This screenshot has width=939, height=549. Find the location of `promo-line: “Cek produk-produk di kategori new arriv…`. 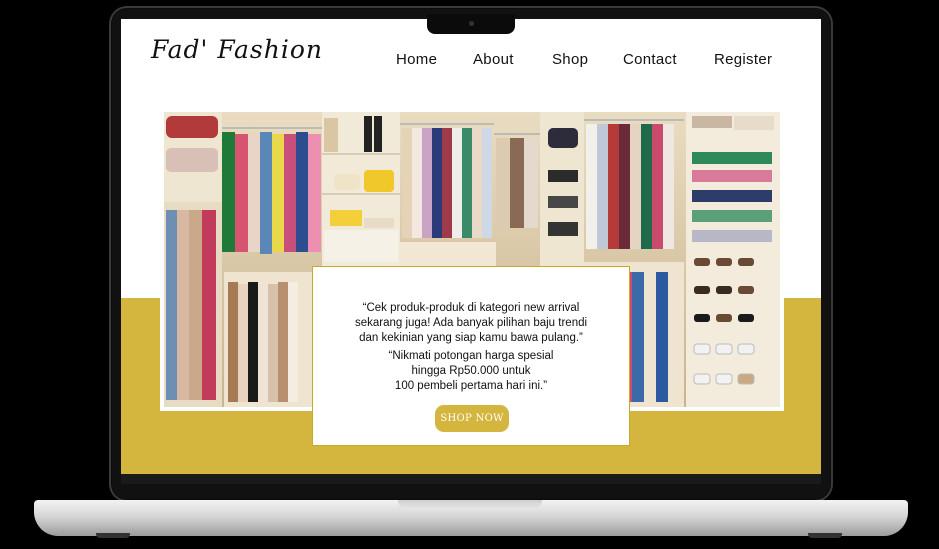

promo-line: “Cek produk-produk di kategori new arriv… is located at coordinates (471, 308).